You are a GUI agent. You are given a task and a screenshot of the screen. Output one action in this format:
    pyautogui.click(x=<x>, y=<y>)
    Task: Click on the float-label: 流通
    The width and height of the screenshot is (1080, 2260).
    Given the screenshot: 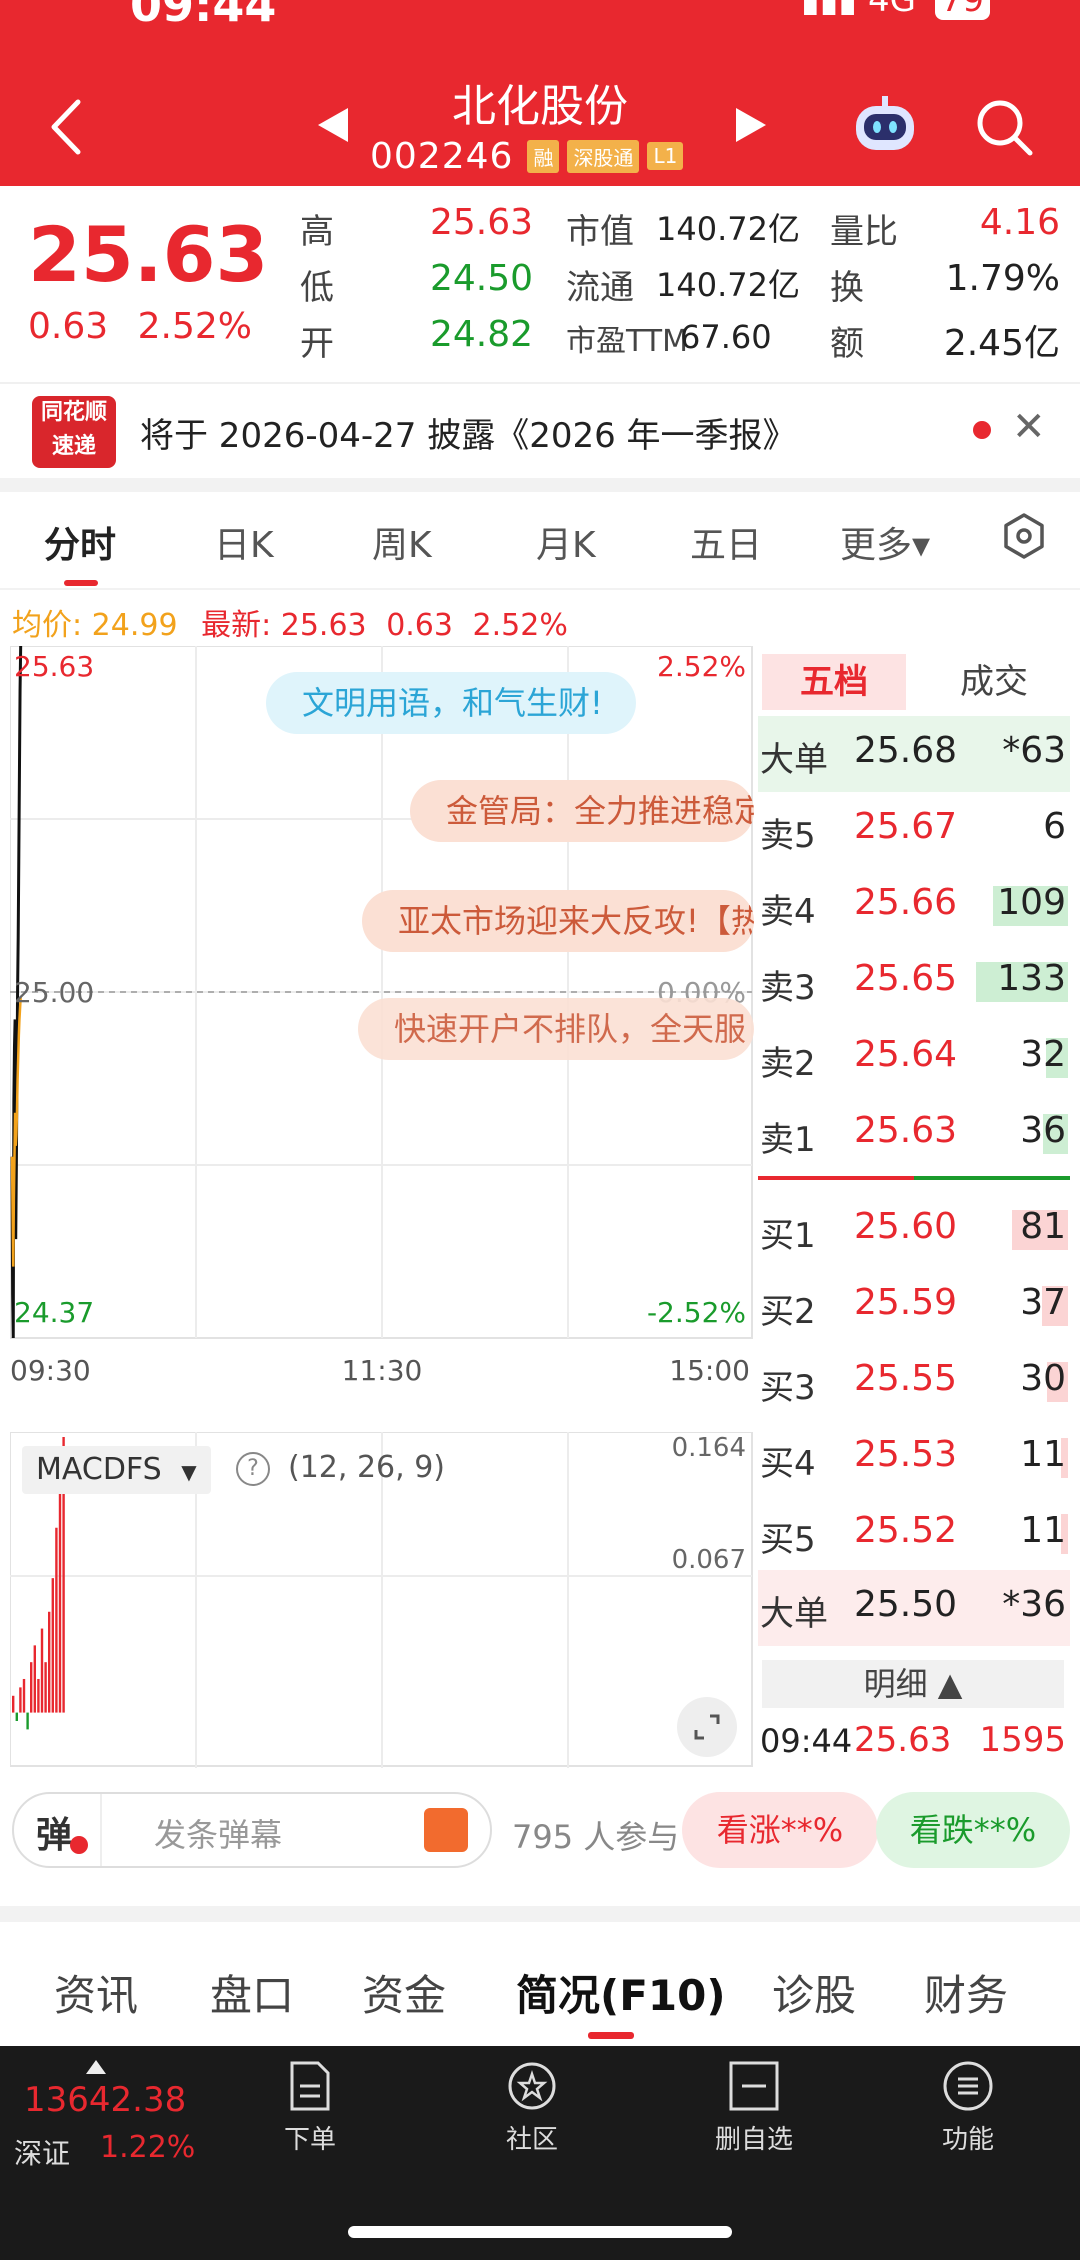 What is the action you would take?
    pyautogui.click(x=600, y=288)
    